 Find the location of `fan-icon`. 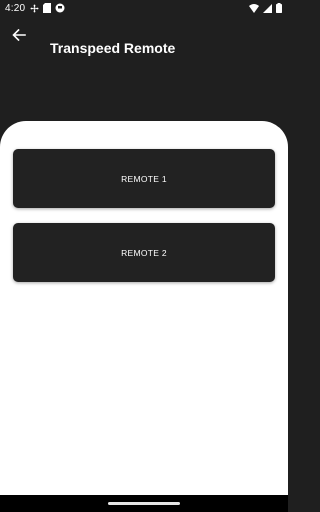

fan-icon is located at coordinates (34, 8).